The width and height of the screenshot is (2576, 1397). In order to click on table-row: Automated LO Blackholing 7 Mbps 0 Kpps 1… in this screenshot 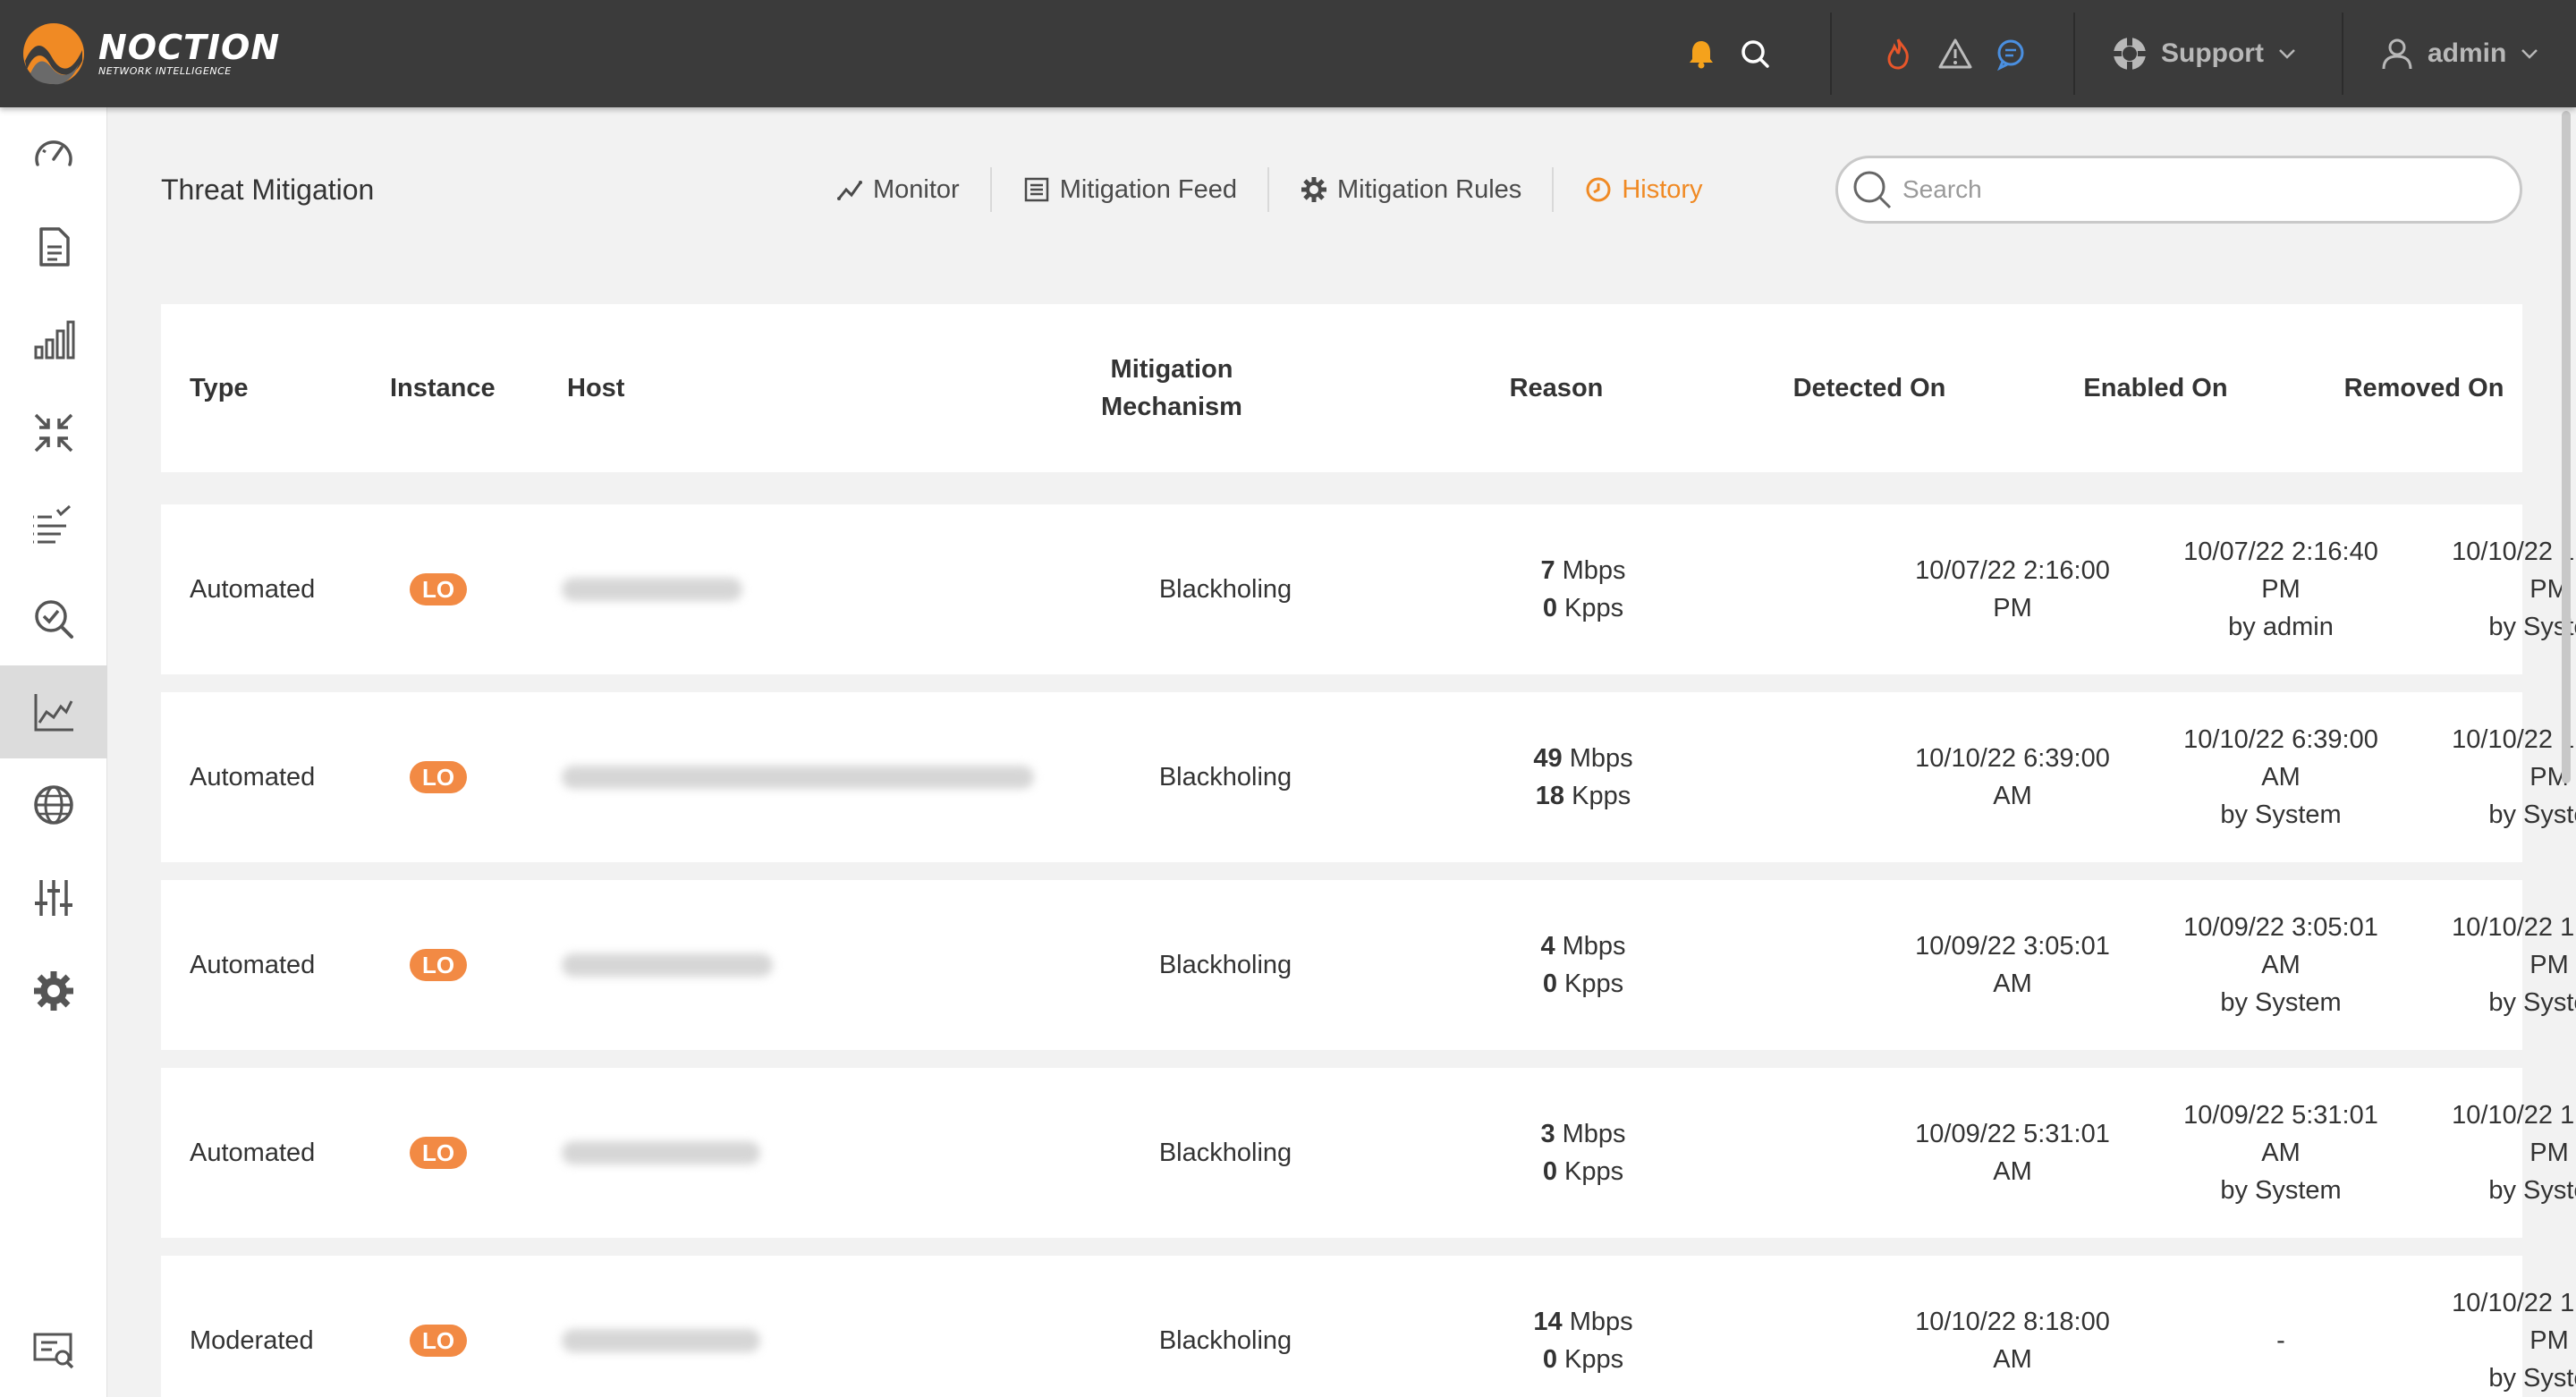, I will do `click(1368, 589)`.